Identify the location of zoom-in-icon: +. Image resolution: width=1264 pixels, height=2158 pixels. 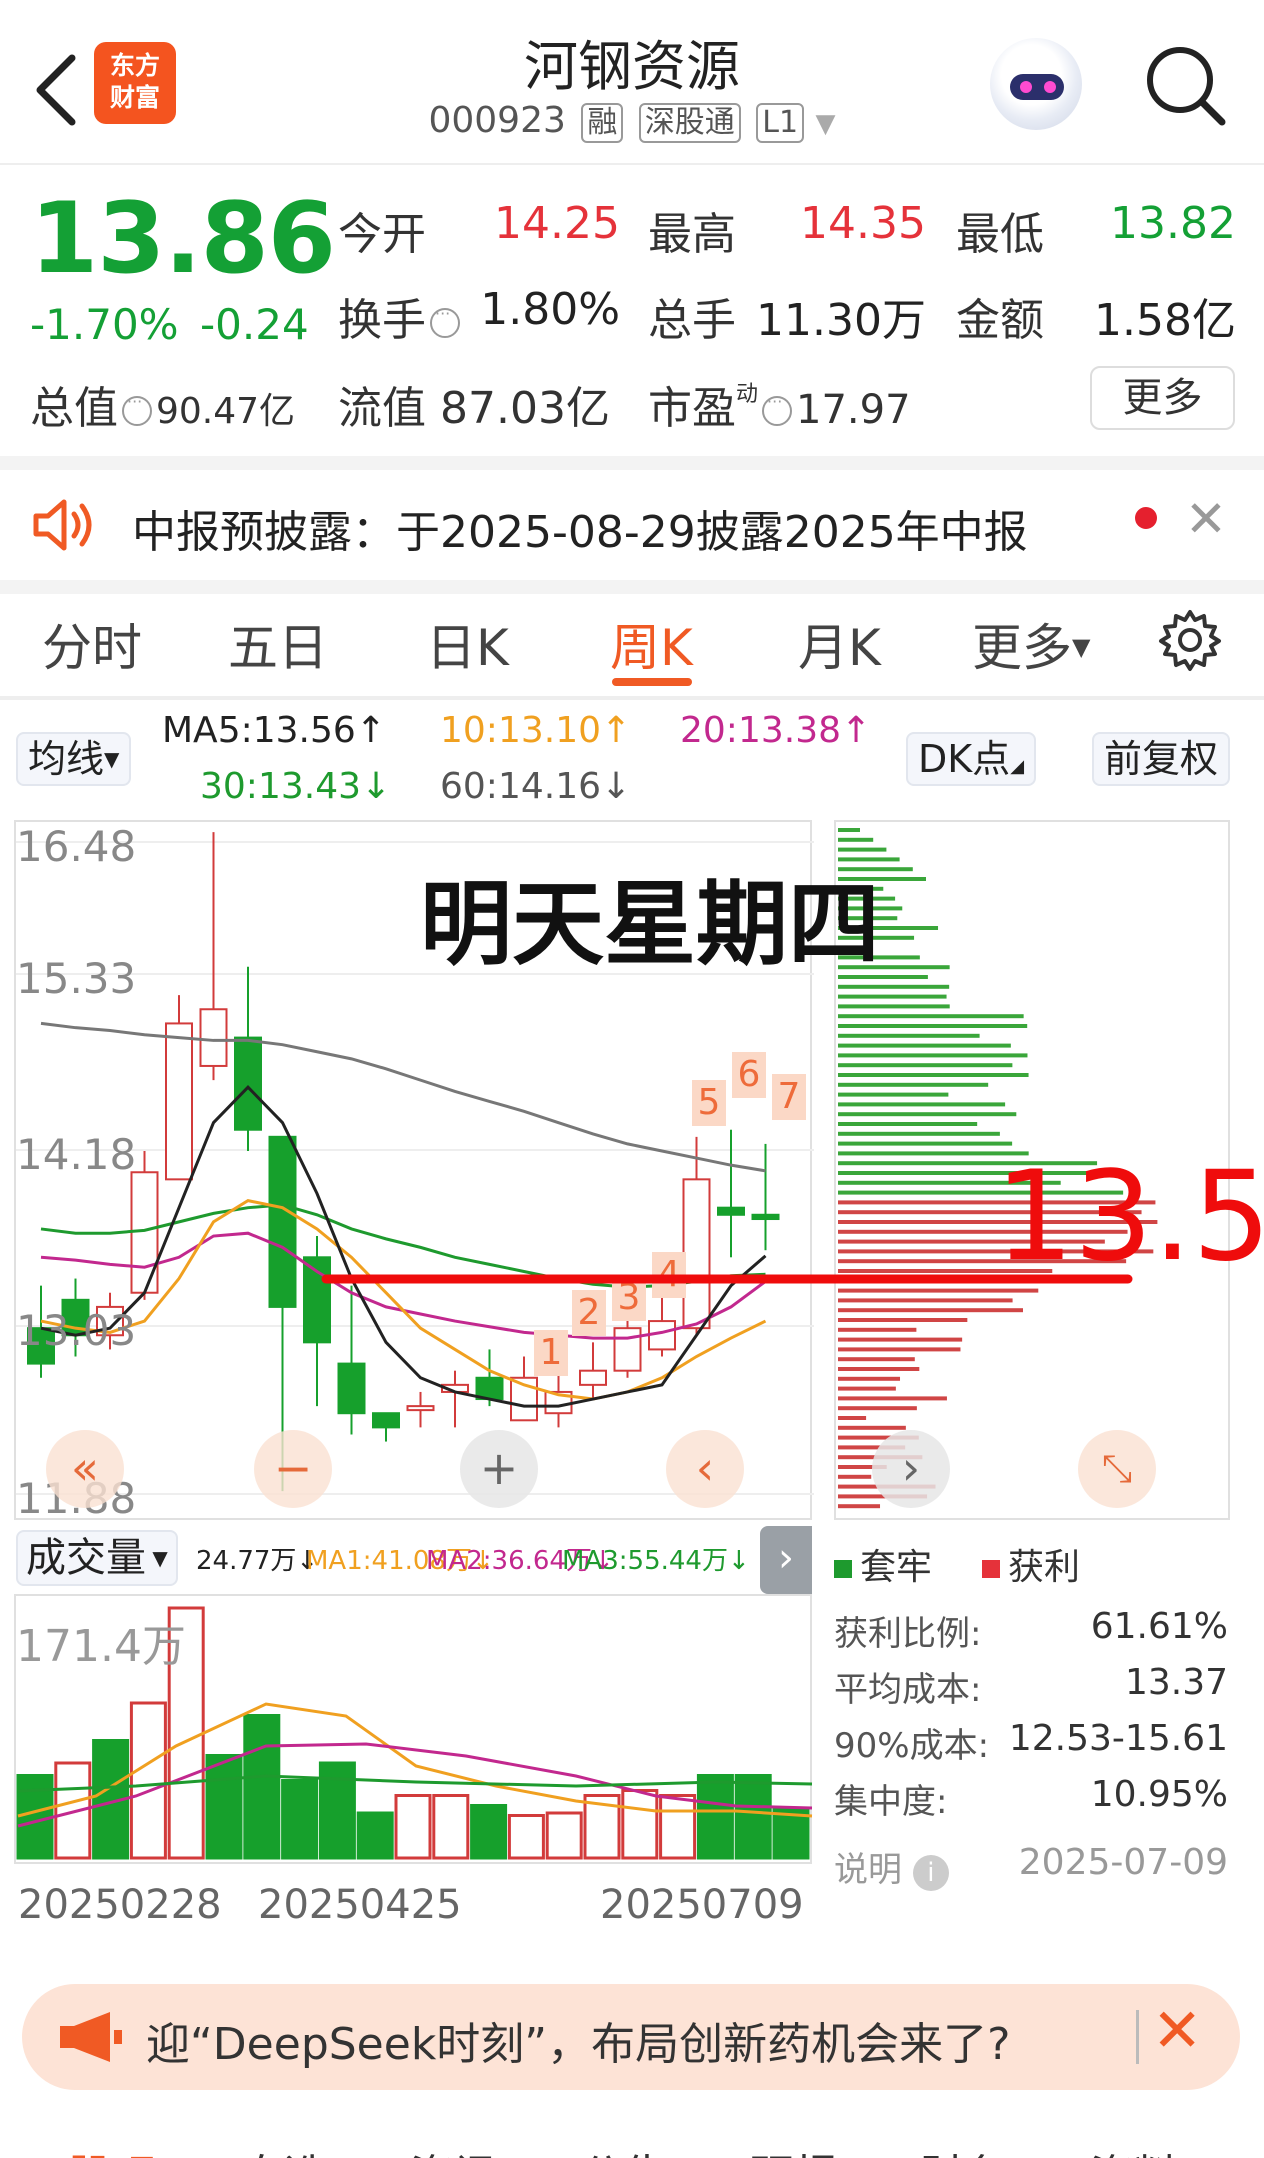
(499, 1469).